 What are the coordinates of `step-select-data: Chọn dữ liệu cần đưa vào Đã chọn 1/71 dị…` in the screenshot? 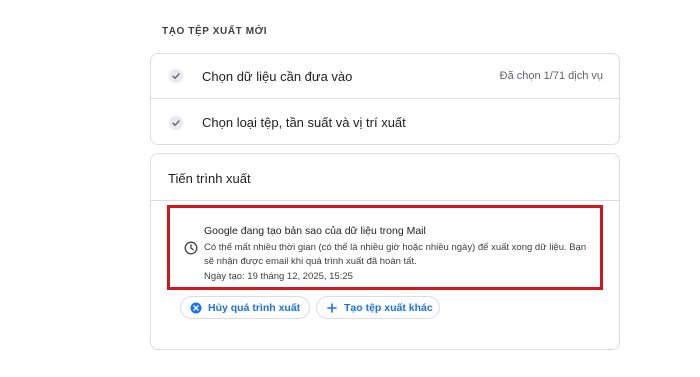 It's located at (385, 76).